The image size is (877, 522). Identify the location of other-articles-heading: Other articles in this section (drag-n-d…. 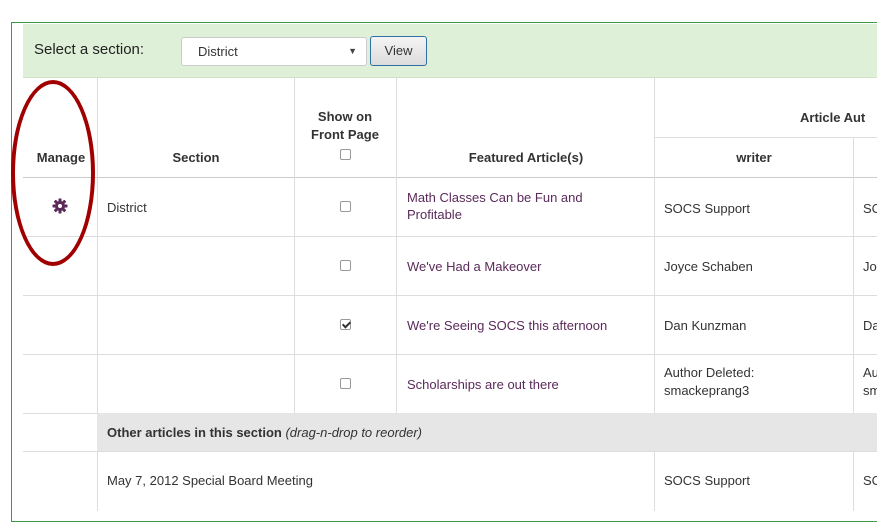
(264, 432).